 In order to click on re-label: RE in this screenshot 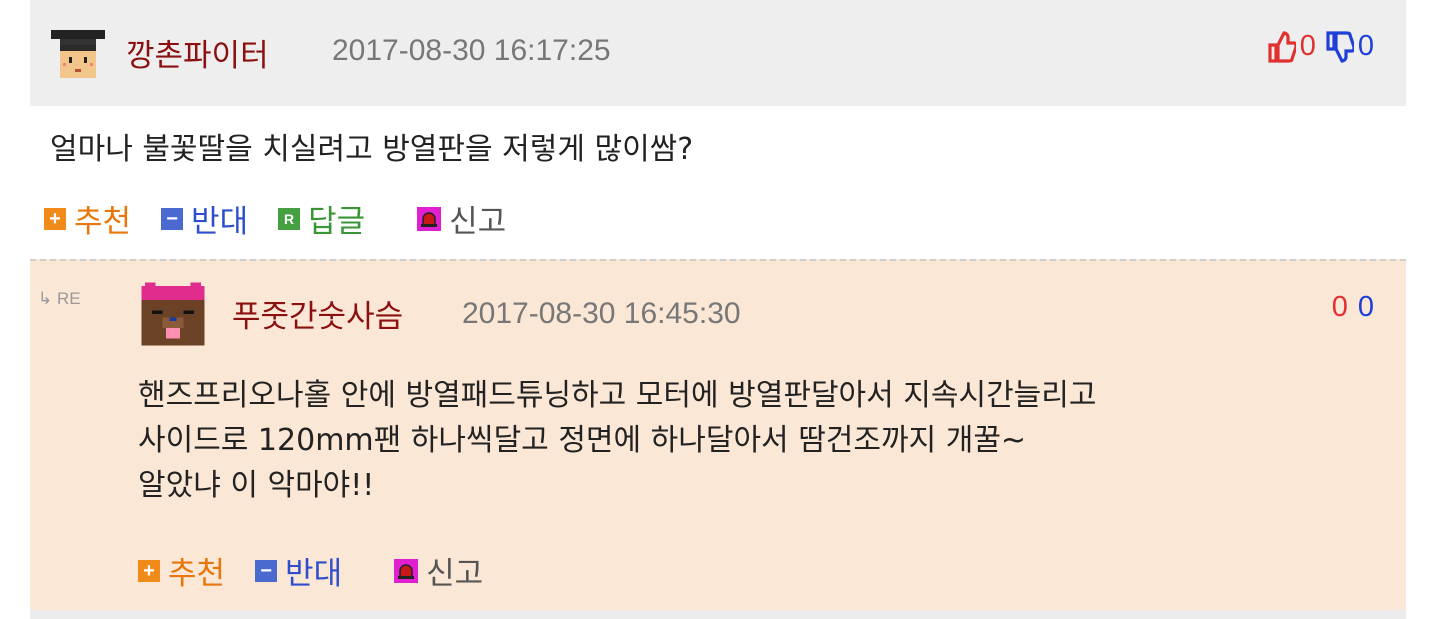, I will do `click(68, 298)`.